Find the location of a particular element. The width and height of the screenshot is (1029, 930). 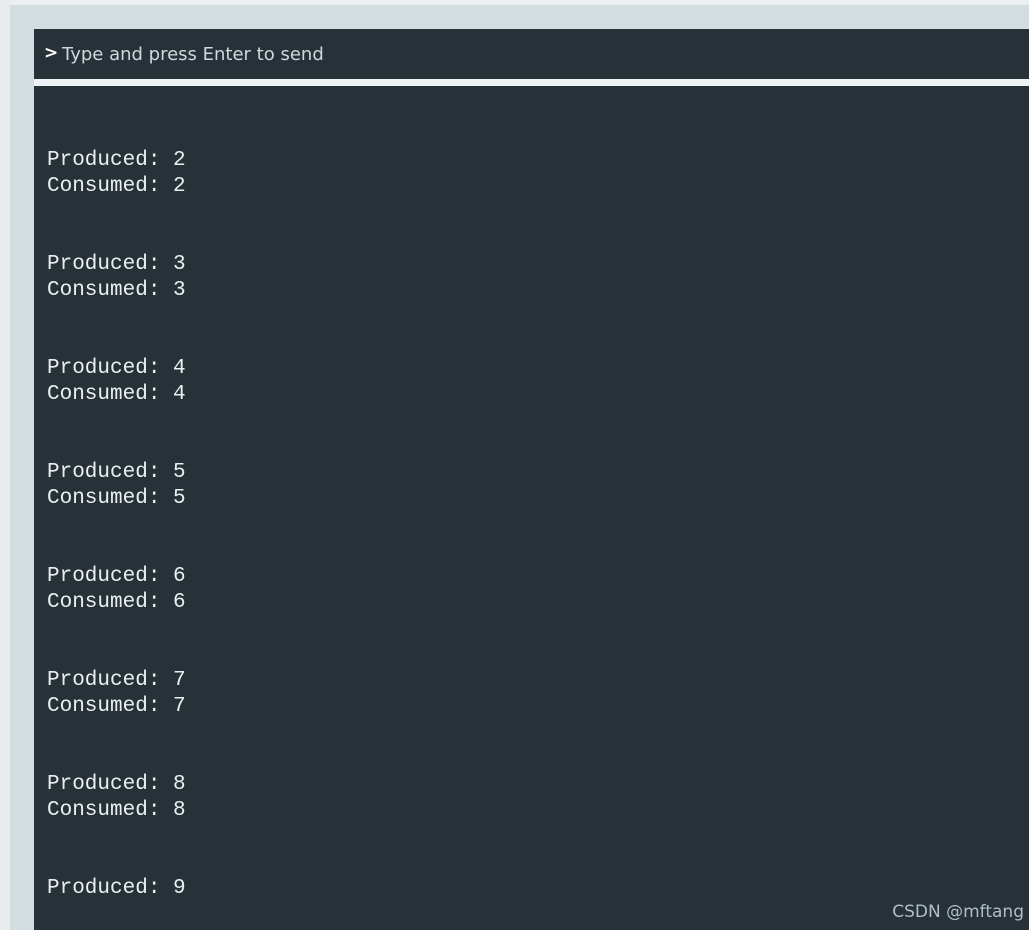

output-line: Consumed: 7 is located at coordinates (116, 706).